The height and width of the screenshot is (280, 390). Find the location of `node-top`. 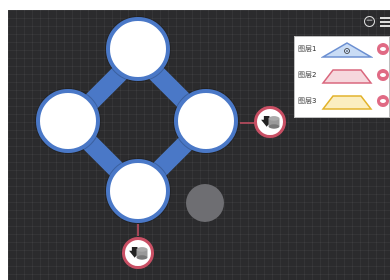

node-top is located at coordinates (138, 49).